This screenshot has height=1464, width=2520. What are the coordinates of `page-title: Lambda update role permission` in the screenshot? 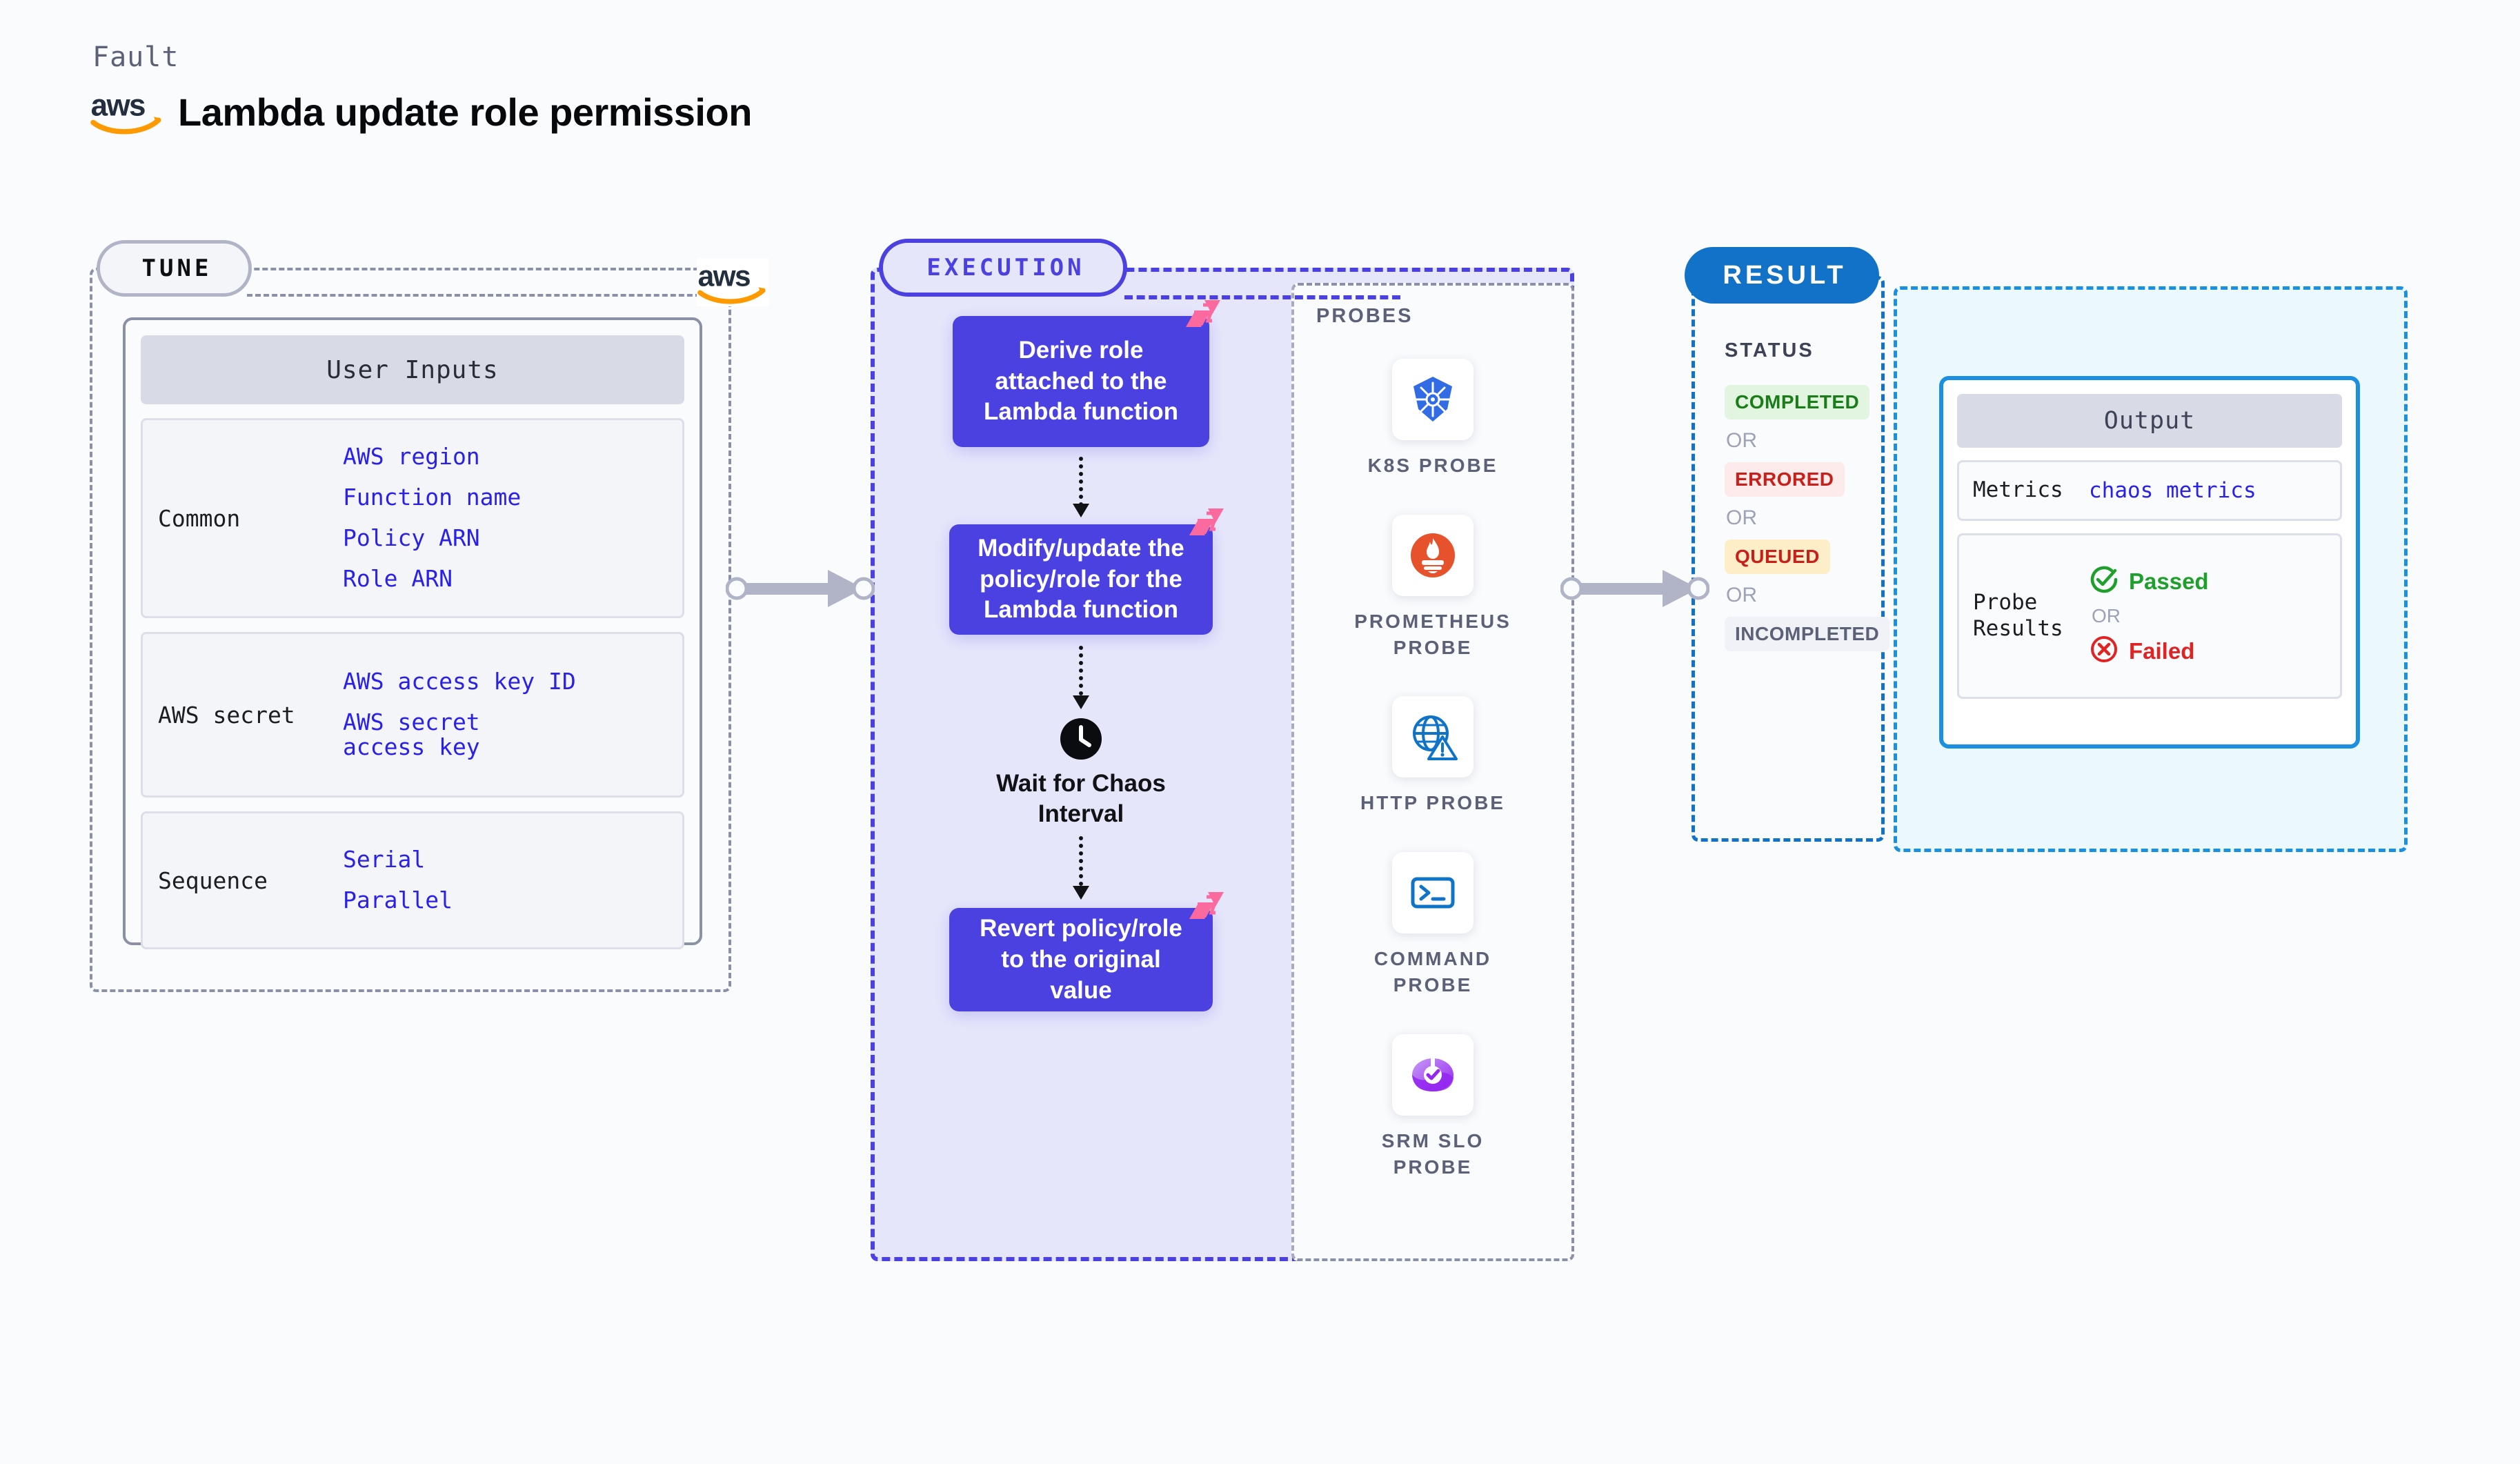 It's located at (465, 112).